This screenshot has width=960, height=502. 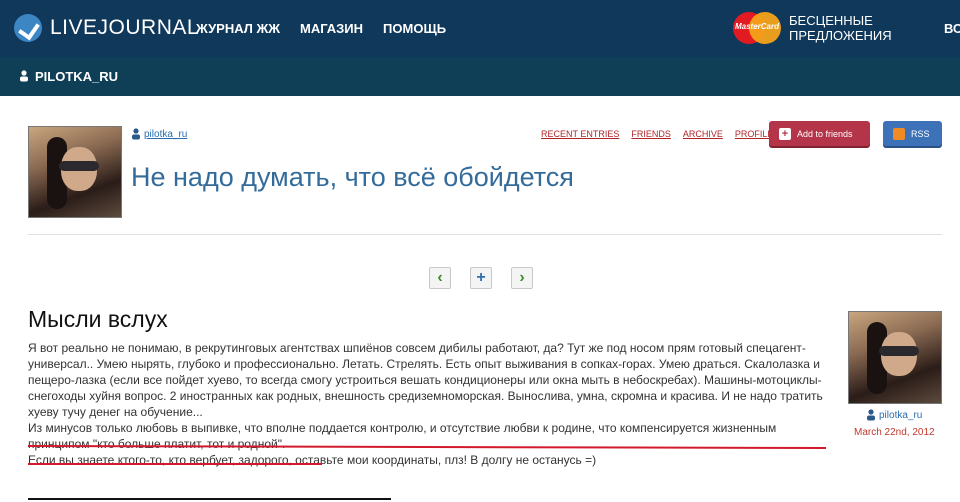 What do you see at coordinates (703, 134) in the screenshot?
I see `nav-archive: ARCHIVE` at bounding box center [703, 134].